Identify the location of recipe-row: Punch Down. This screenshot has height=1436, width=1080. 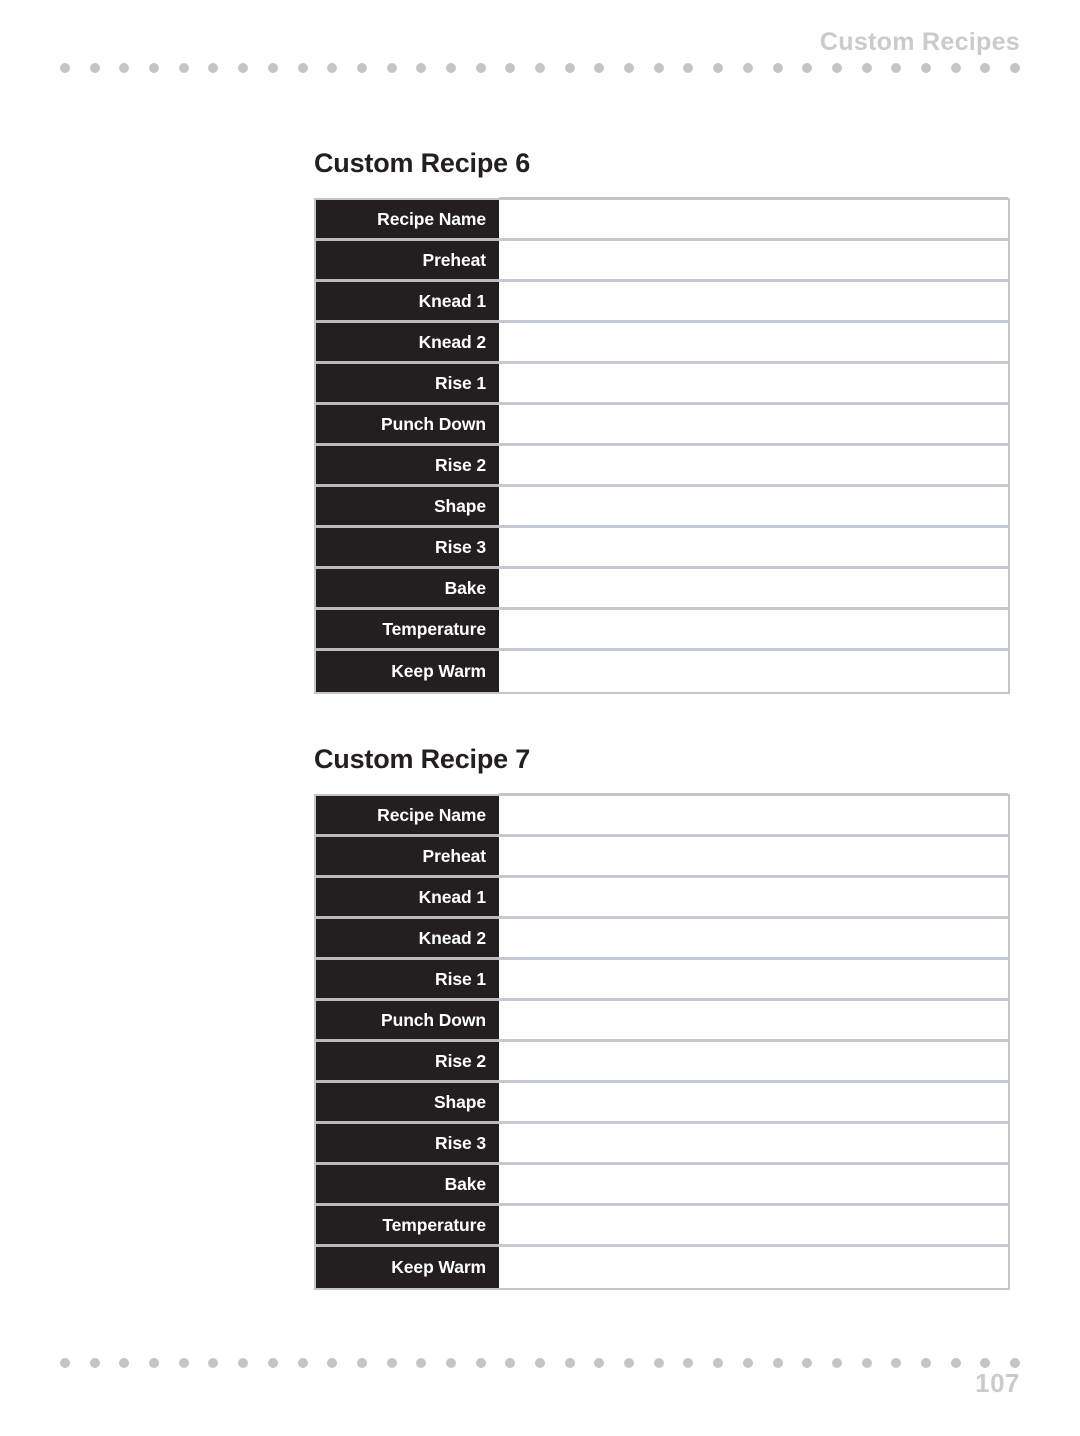
(662, 425).